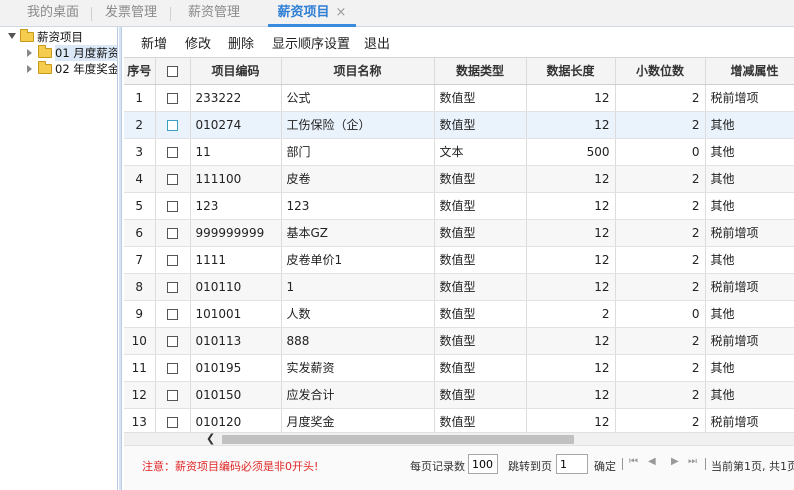 The width and height of the screenshot is (794, 490). Describe the element at coordinates (480, 71) in the screenshot. I see `column-header-data-type: 数据类型` at that location.